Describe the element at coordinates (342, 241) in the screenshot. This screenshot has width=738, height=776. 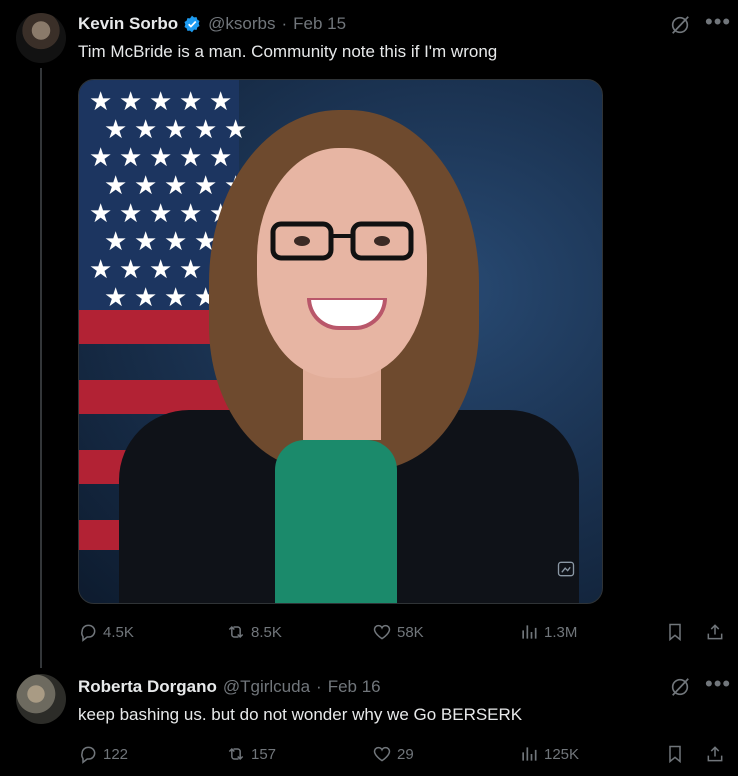
I see `glasses` at that location.